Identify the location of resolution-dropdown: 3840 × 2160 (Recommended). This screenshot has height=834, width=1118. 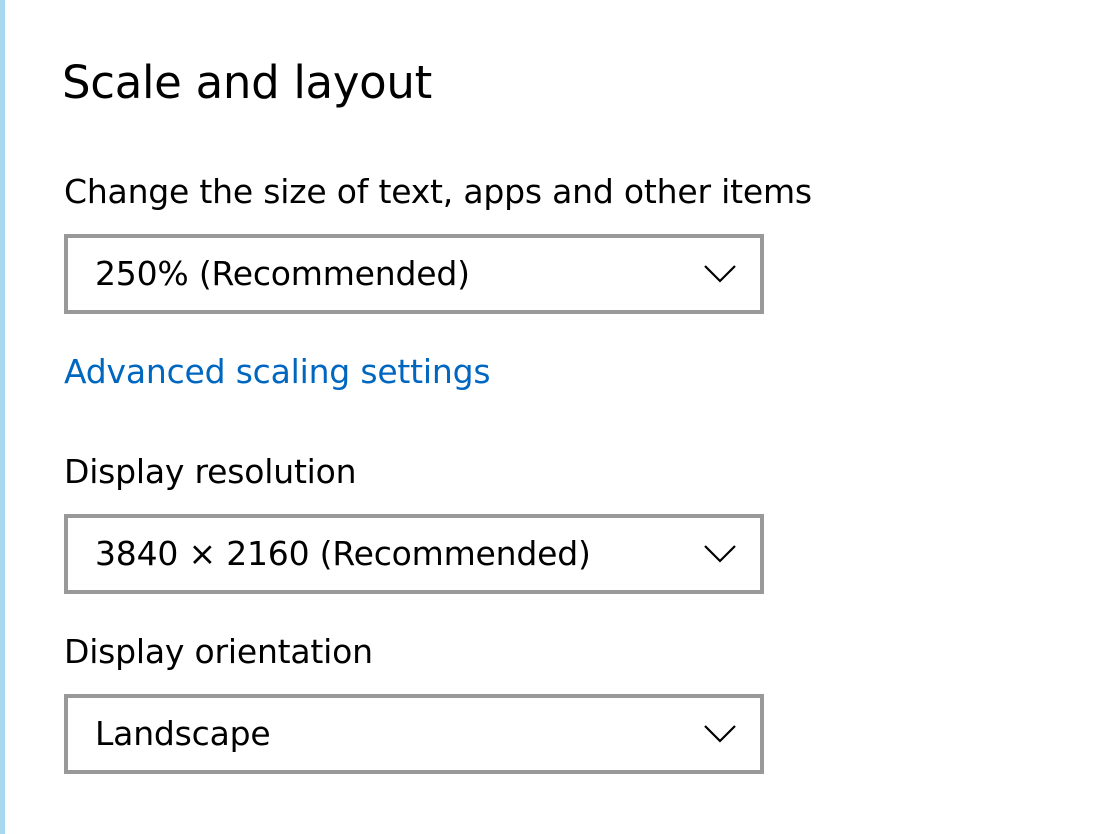
(414, 554).